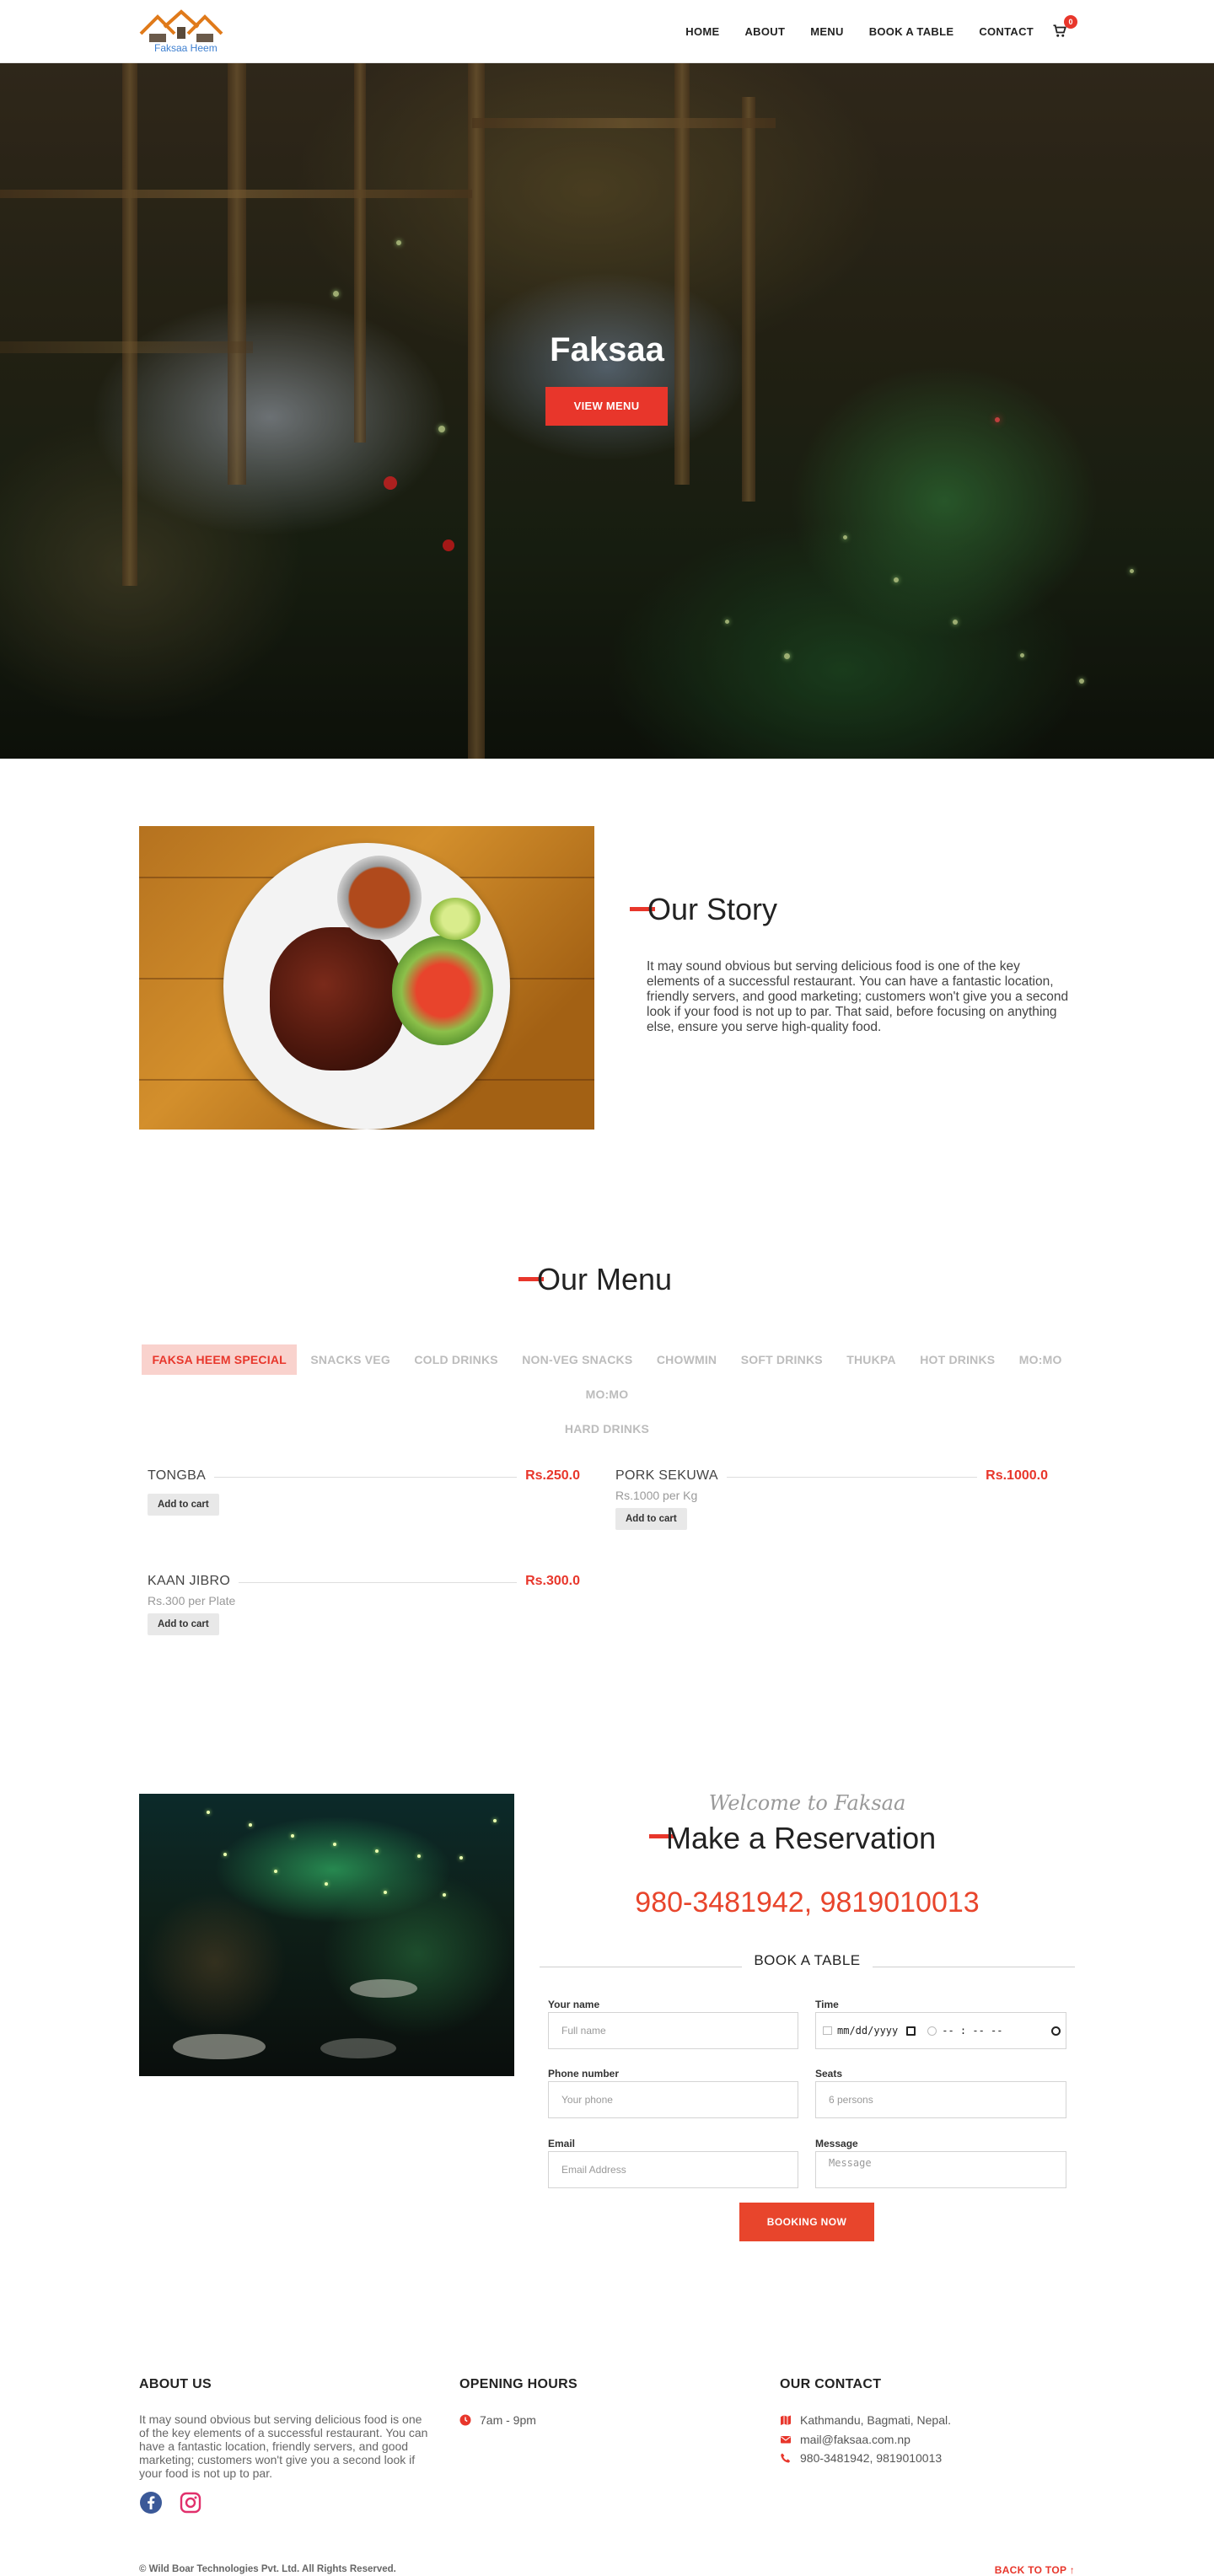  Describe the element at coordinates (577, 1359) in the screenshot. I see `tab-non-veg-snacks: NON-VEG SNACKS` at that location.